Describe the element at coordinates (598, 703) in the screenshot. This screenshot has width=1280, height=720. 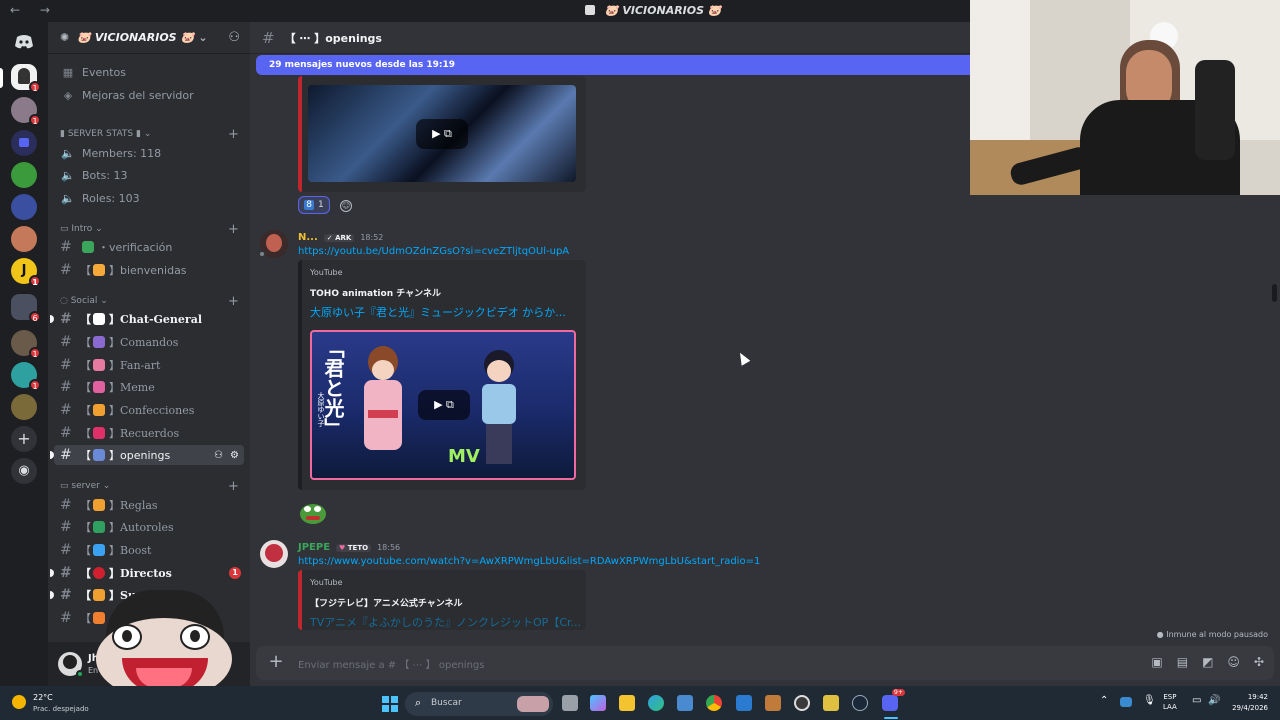
I see `copilot-icon` at that location.